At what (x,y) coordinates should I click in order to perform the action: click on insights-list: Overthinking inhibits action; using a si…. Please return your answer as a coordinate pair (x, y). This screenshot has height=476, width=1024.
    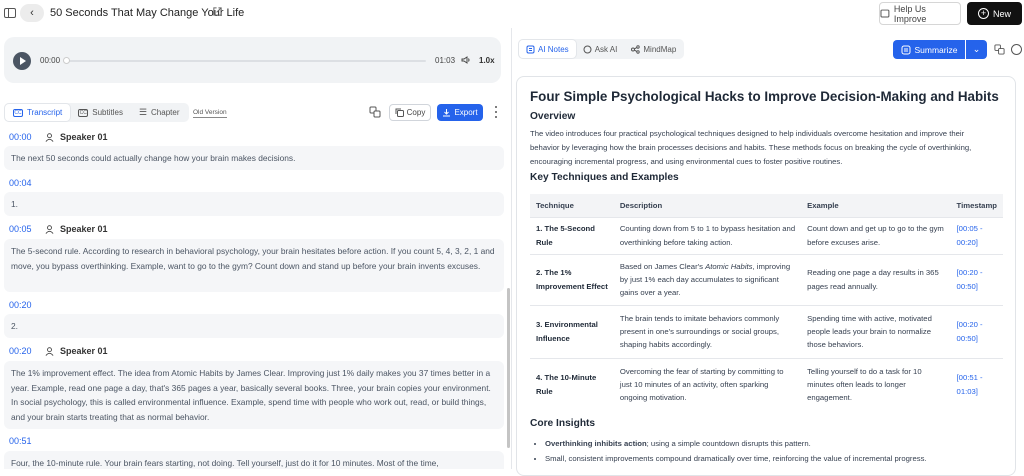
    Looking at the image, I should click on (733, 451).